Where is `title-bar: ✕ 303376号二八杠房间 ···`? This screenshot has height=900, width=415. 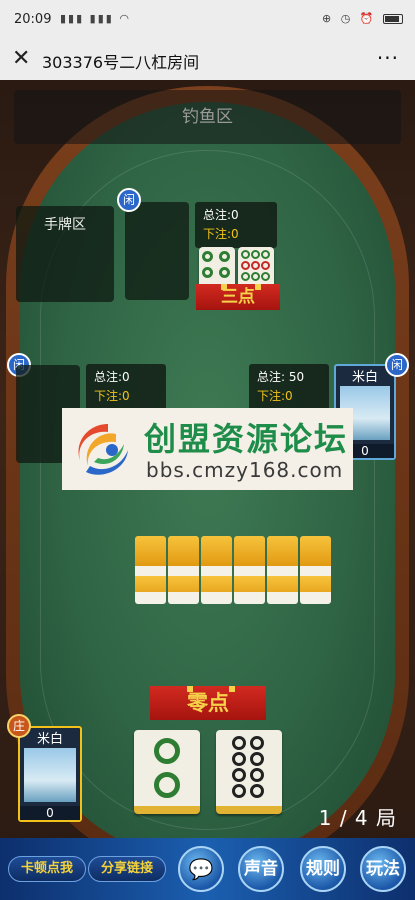
title-bar: ✕ 303376号二八杠房间 ··· is located at coordinates (207, 60).